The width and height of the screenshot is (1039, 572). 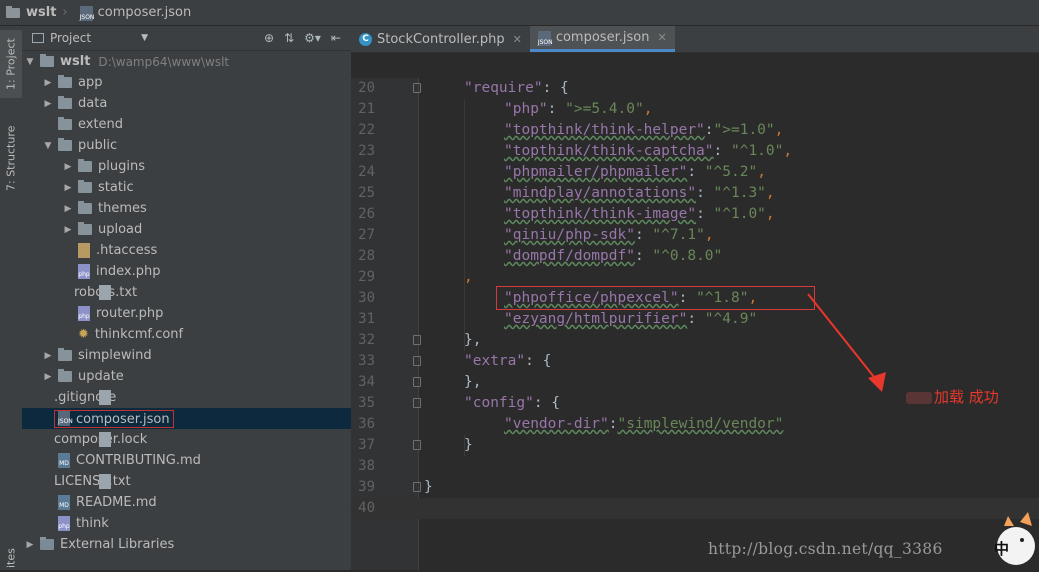 I want to click on tab-label: composer.json, so click(x=602, y=37).